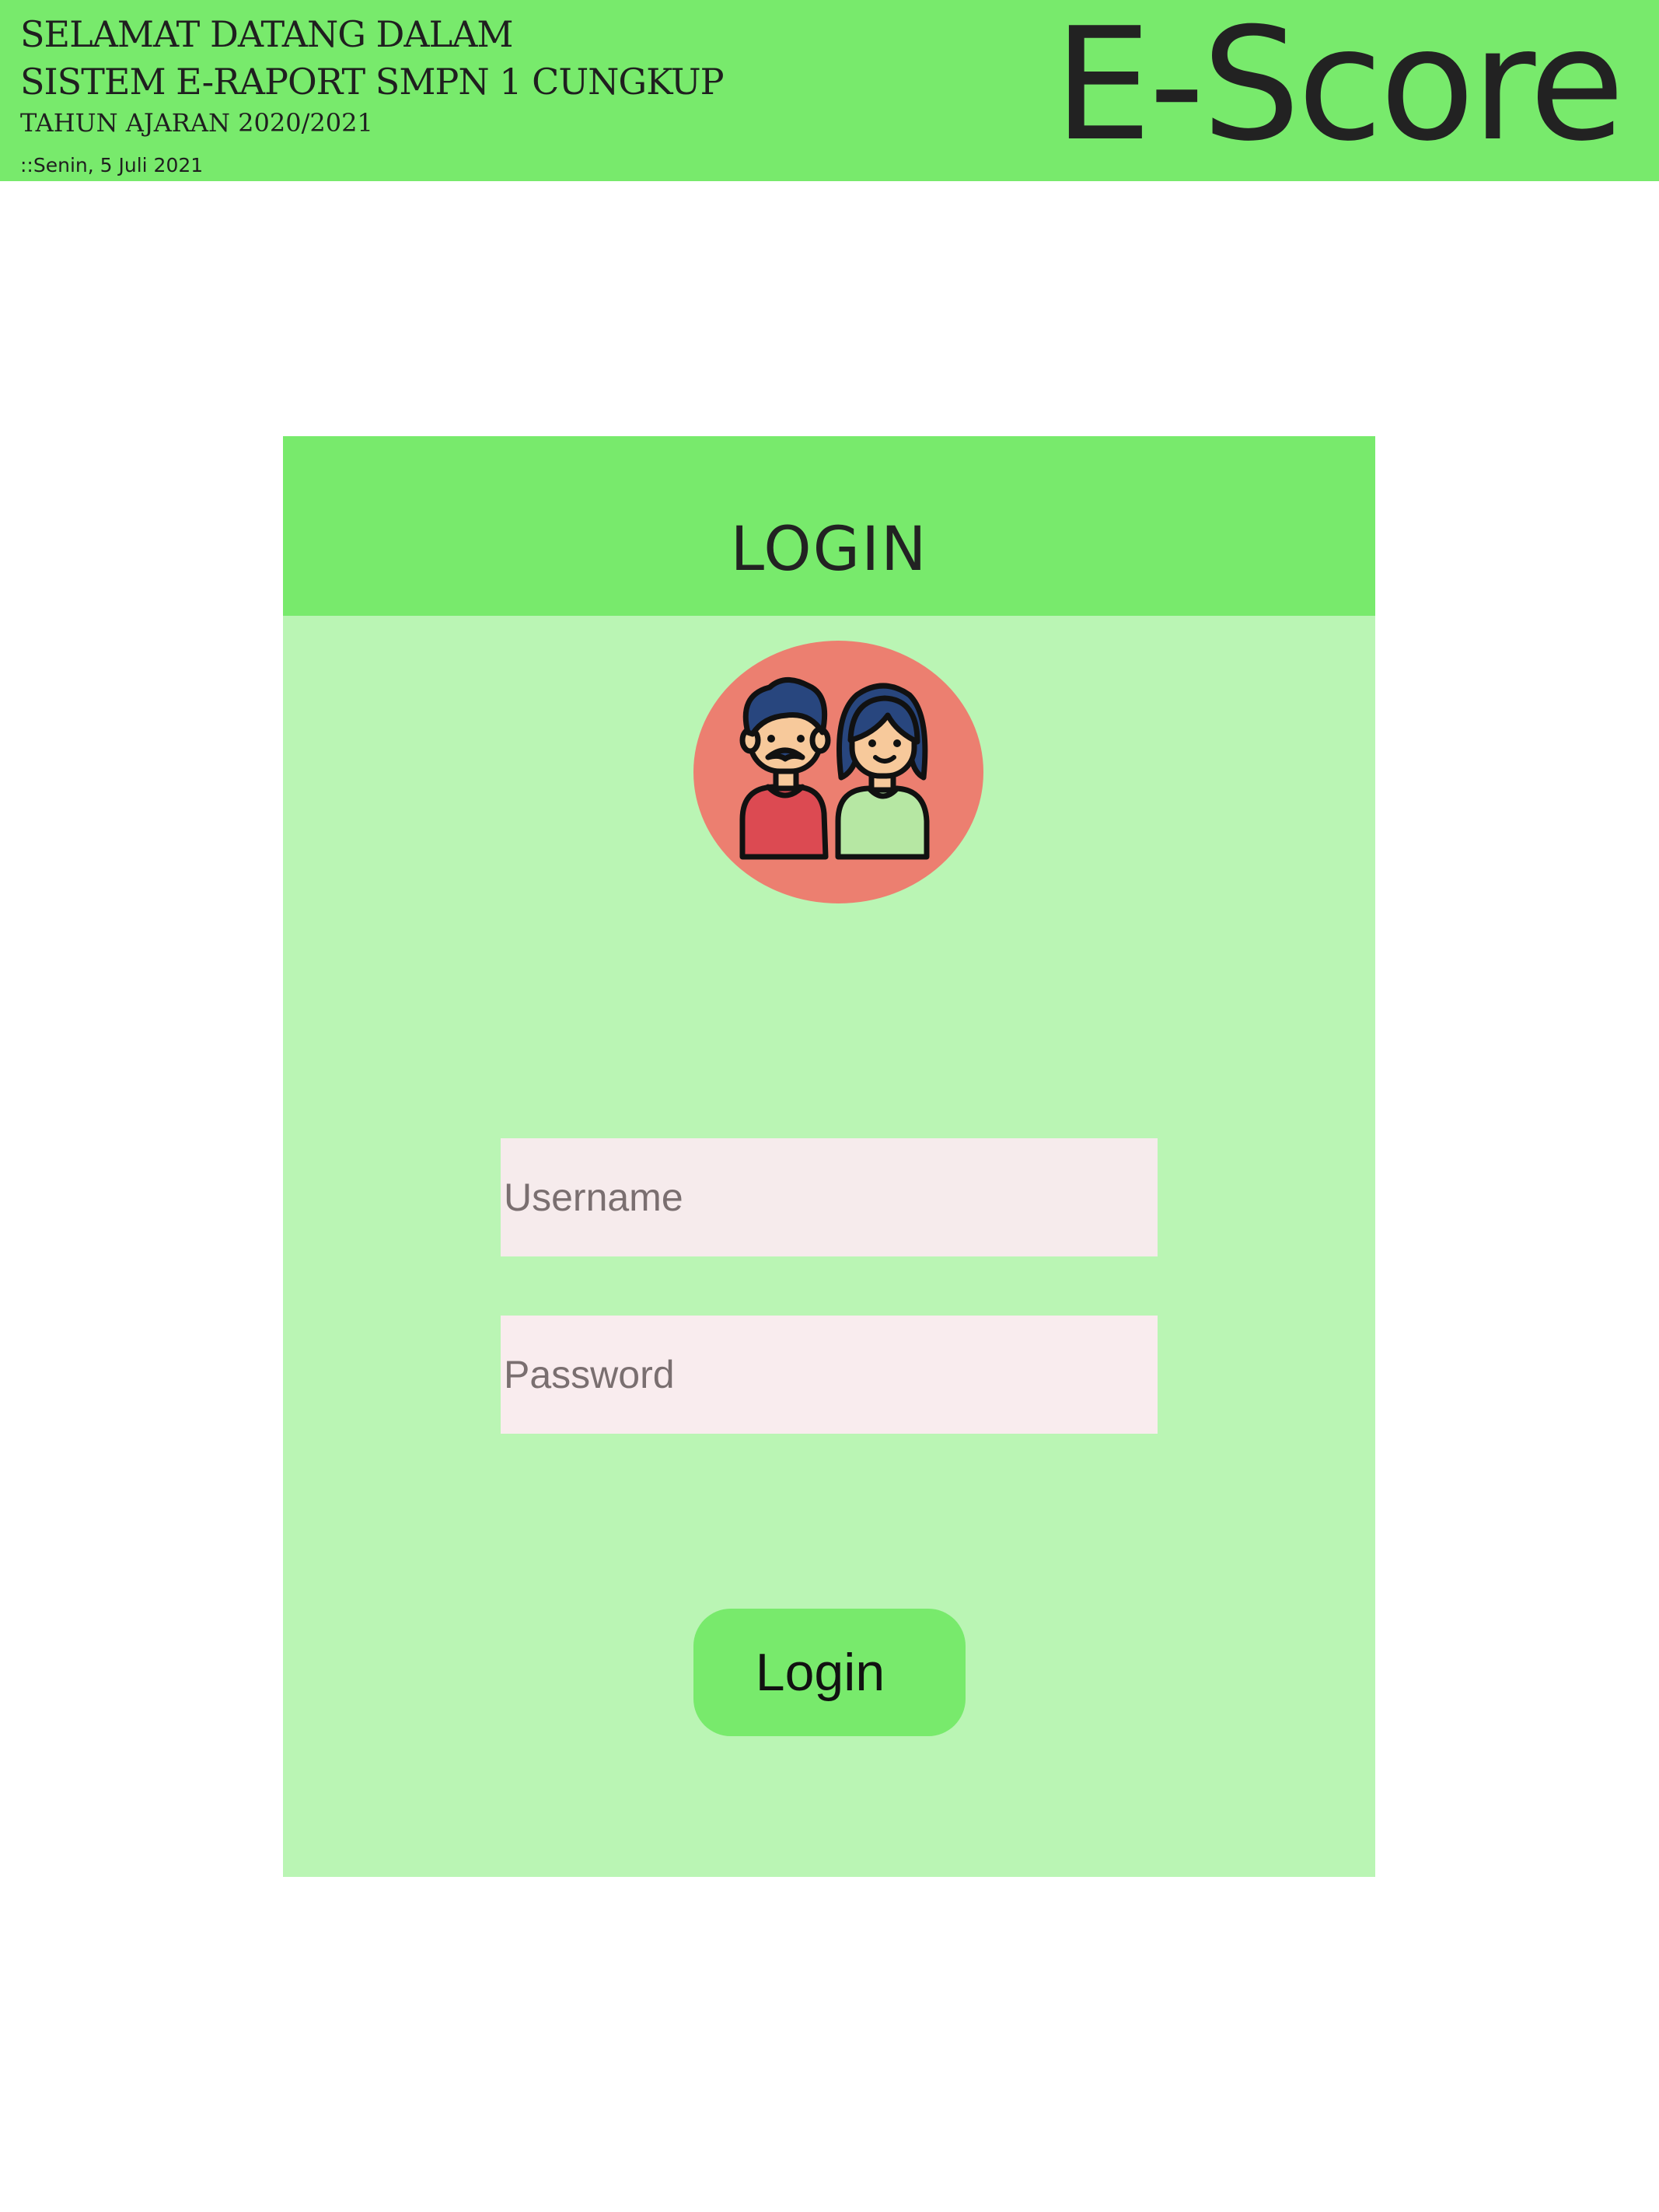  Describe the element at coordinates (267, 34) in the screenshot. I see `welcome-title-line-1: SELAMAT DATANG DALAM` at that location.